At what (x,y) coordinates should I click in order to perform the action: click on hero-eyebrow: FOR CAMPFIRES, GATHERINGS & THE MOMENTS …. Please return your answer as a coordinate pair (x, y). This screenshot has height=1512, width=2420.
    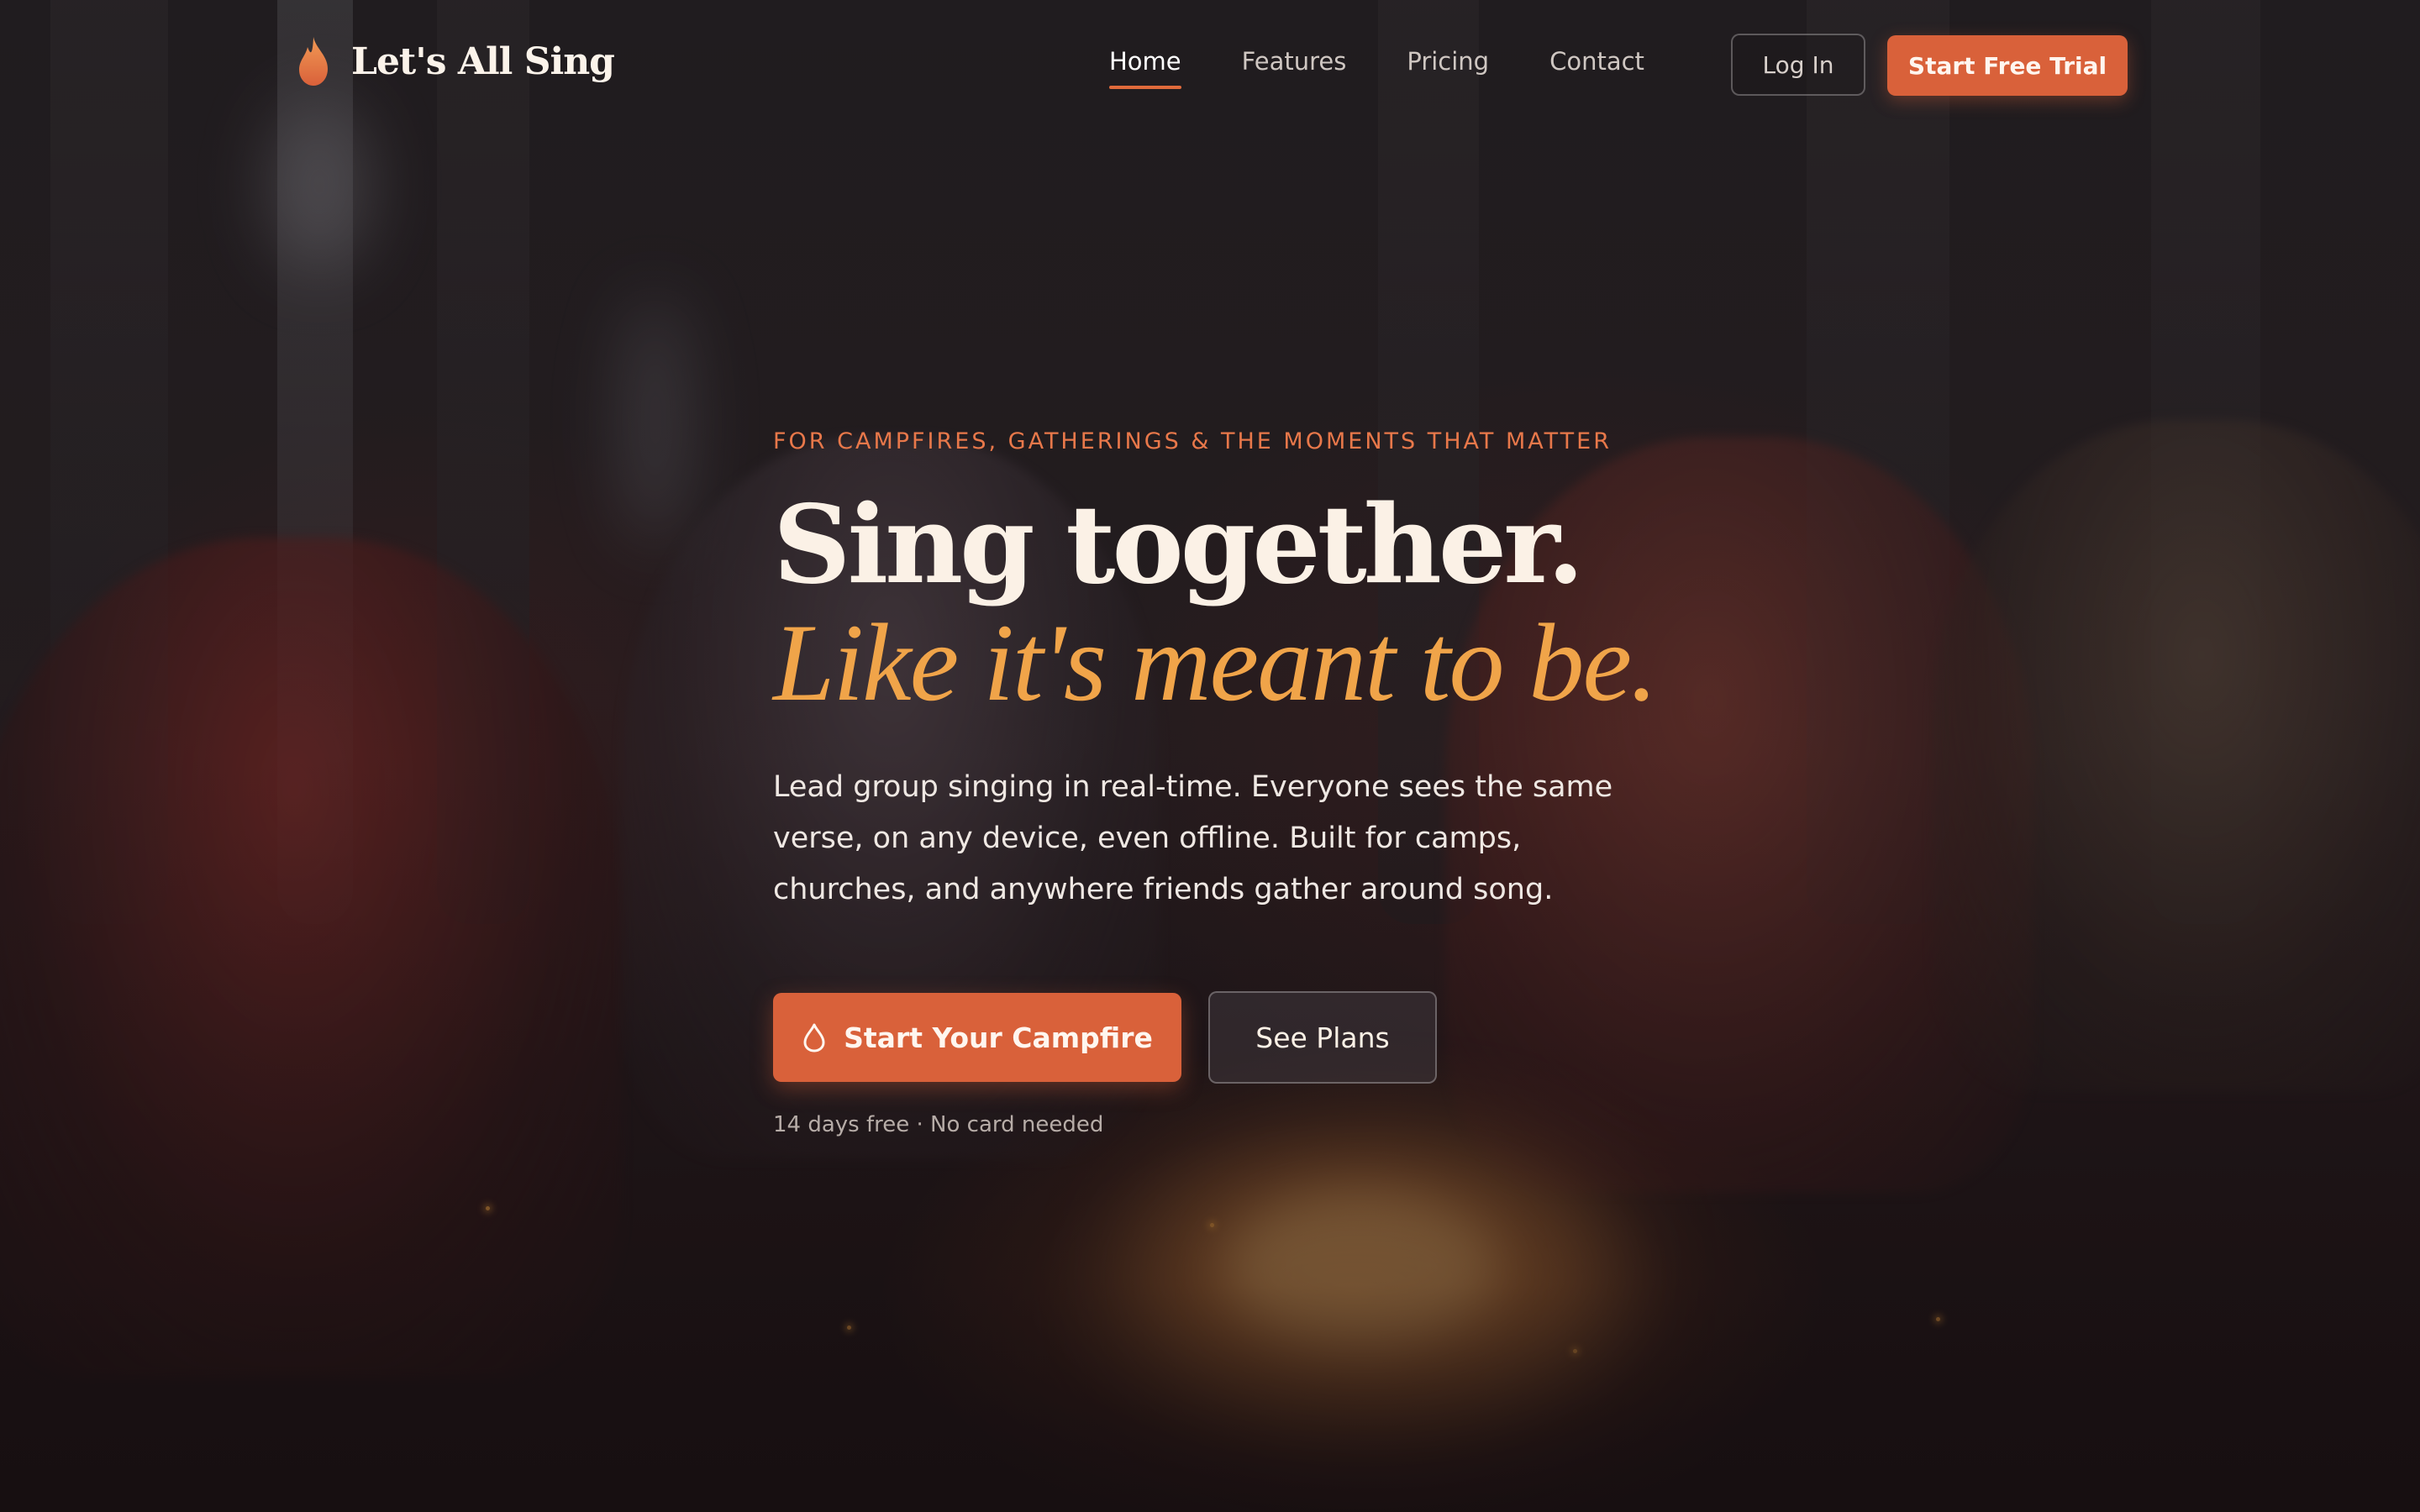
    Looking at the image, I should click on (1193, 441).